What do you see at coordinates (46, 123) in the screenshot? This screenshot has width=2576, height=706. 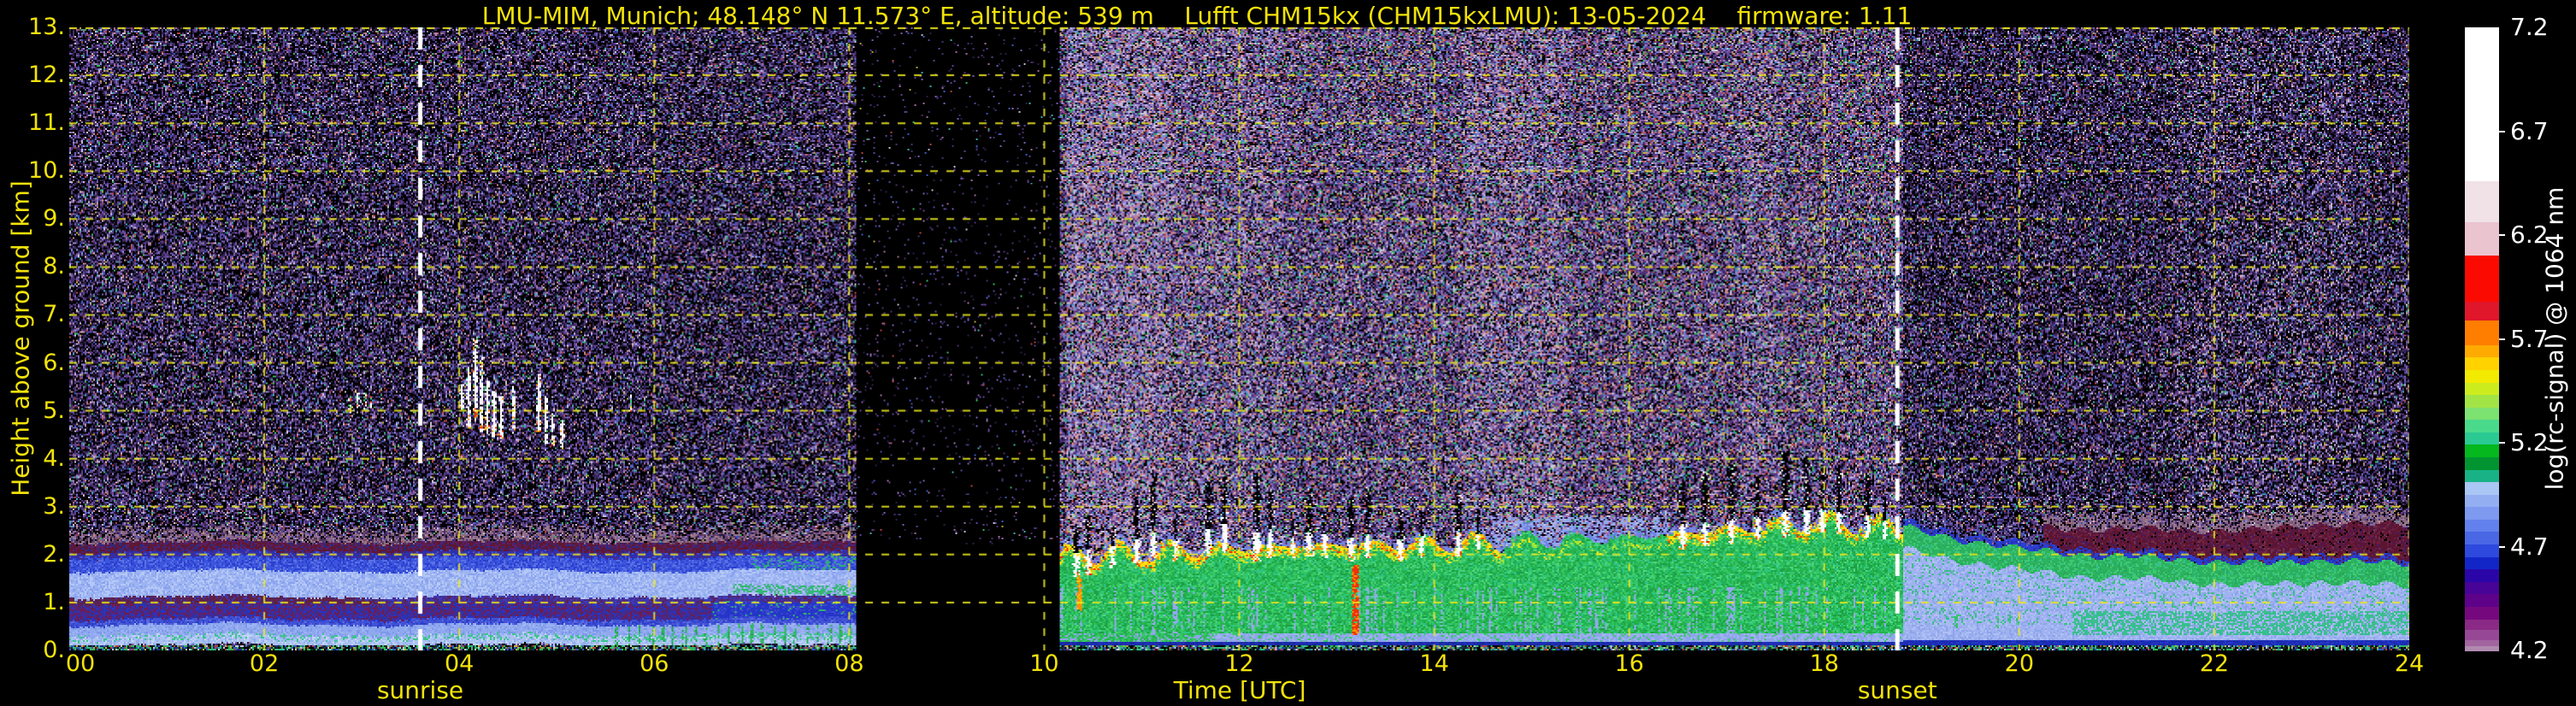 I see `y-tick-label: 11.` at bounding box center [46, 123].